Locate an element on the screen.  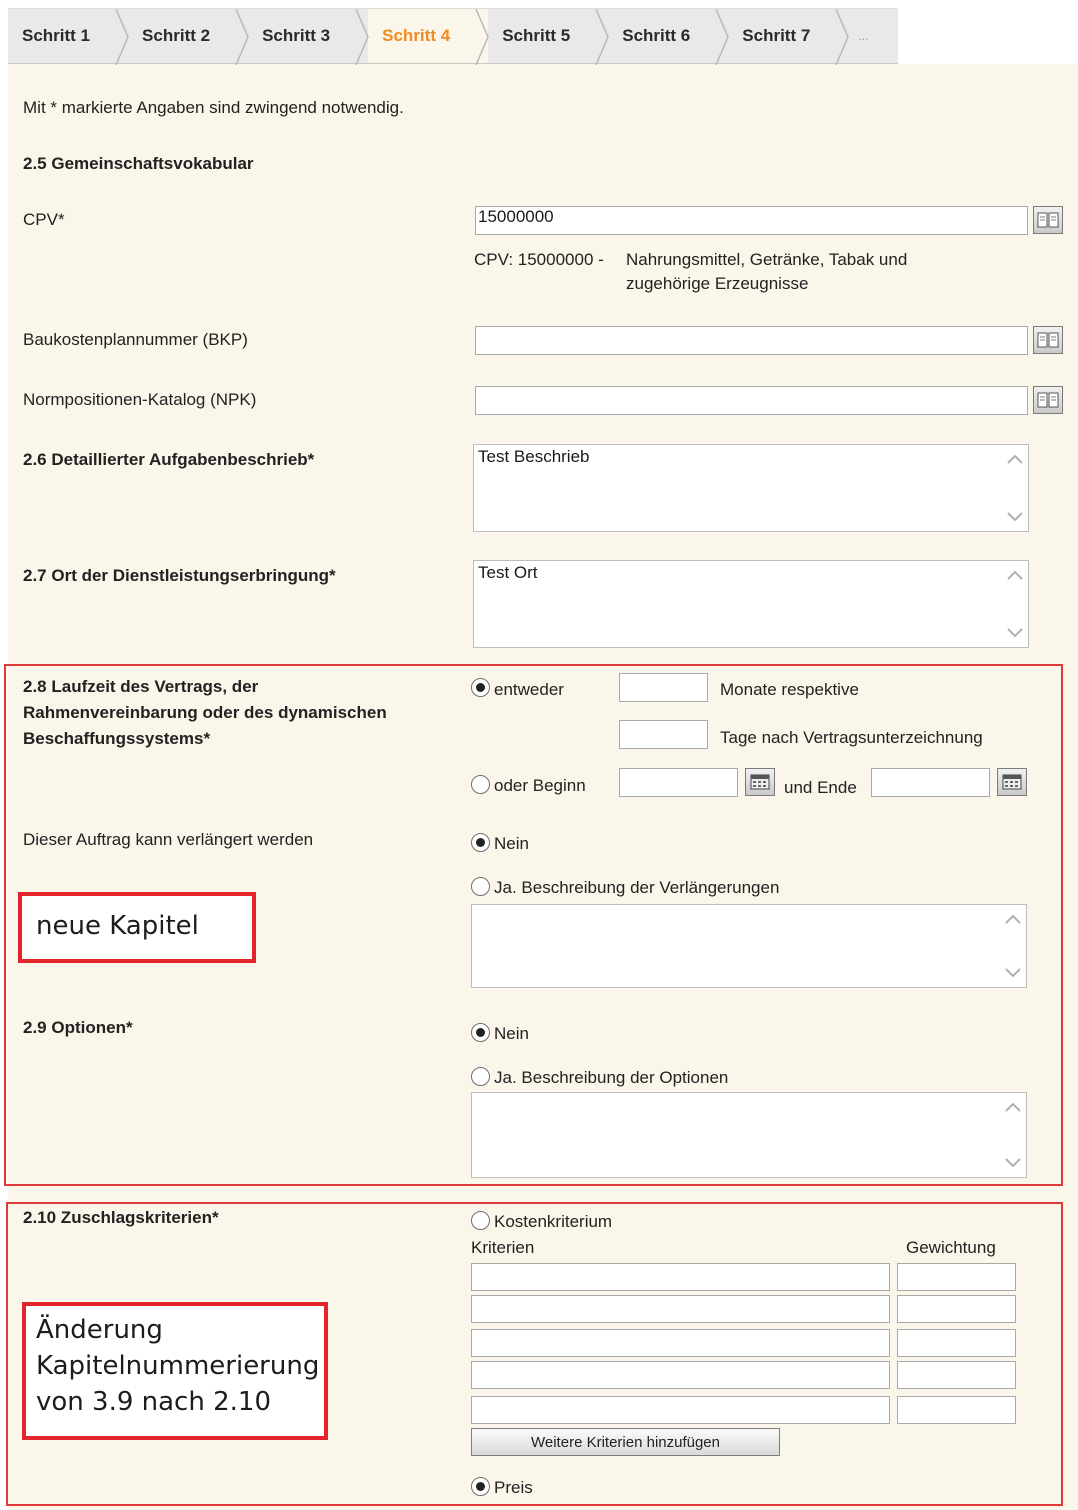
task-description-value: Test Beschrieb is located at coordinates (534, 456).